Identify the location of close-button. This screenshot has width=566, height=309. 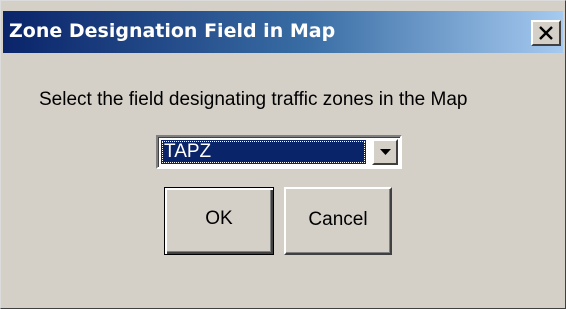
(546, 33).